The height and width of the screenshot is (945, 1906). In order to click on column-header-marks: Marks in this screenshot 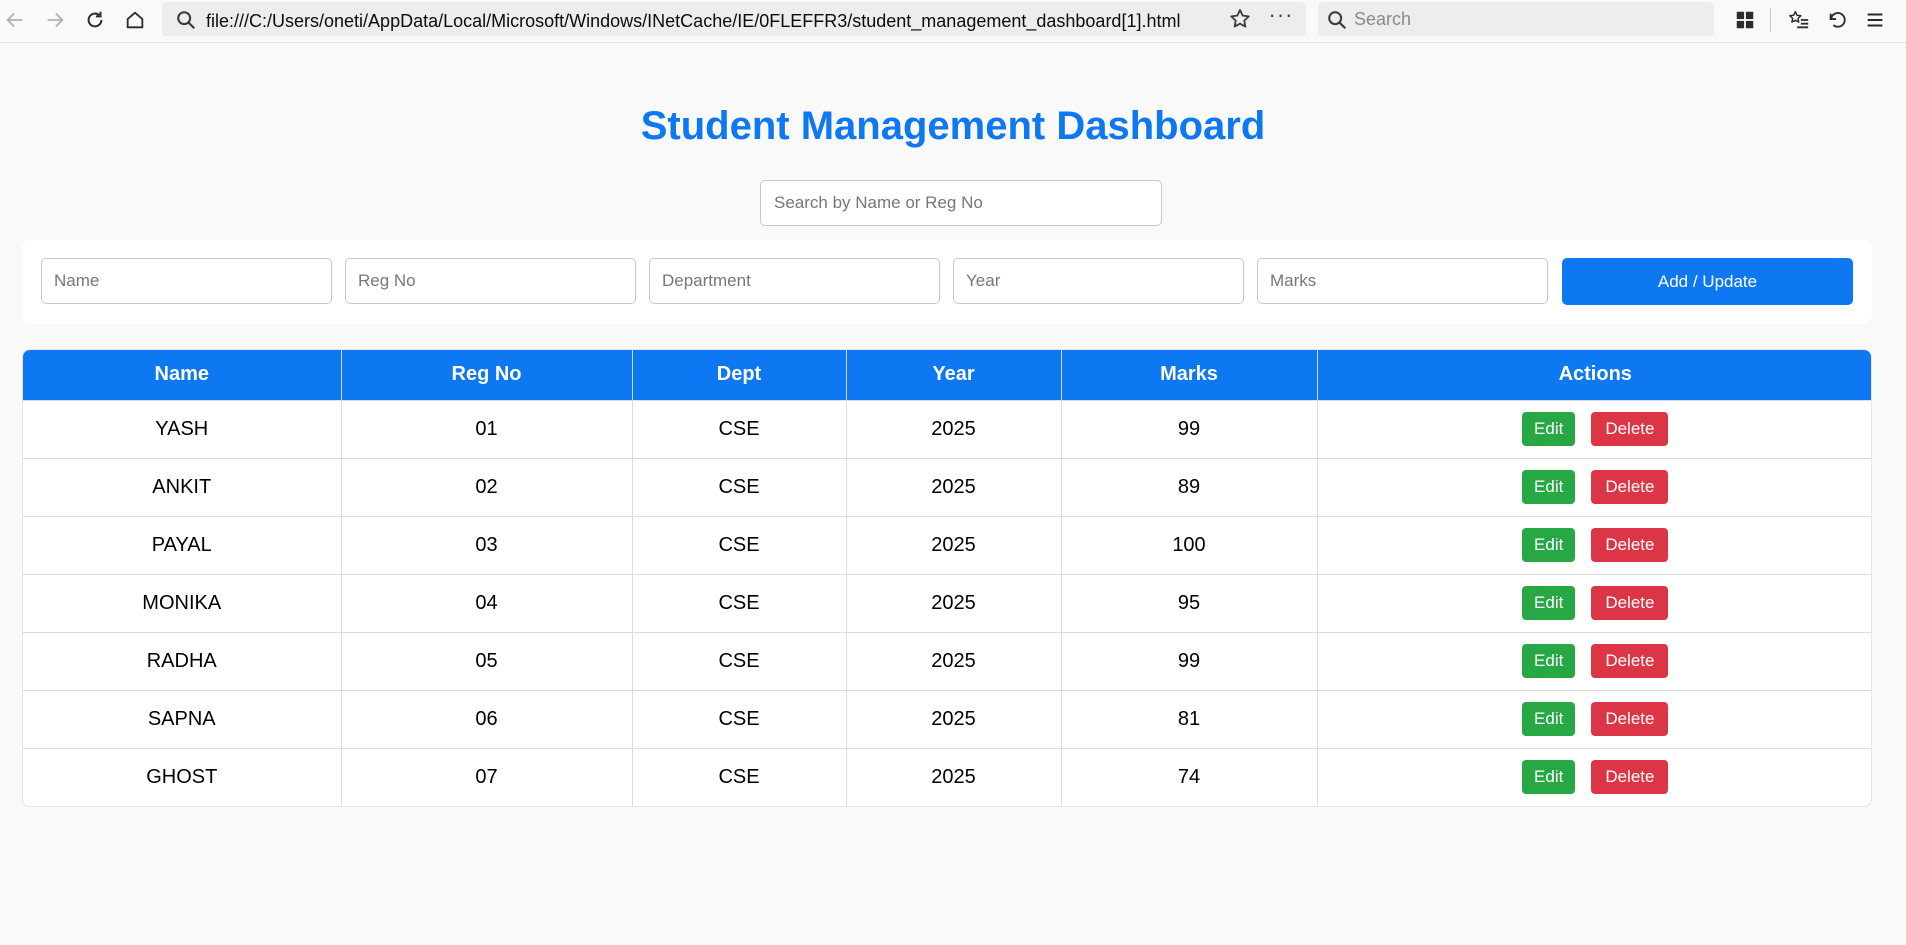, I will do `click(1189, 375)`.